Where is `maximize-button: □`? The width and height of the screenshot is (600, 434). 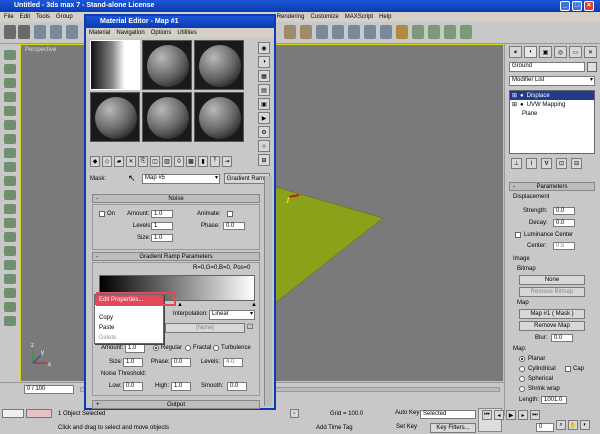 maximize-button: □ is located at coordinates (577, 6).